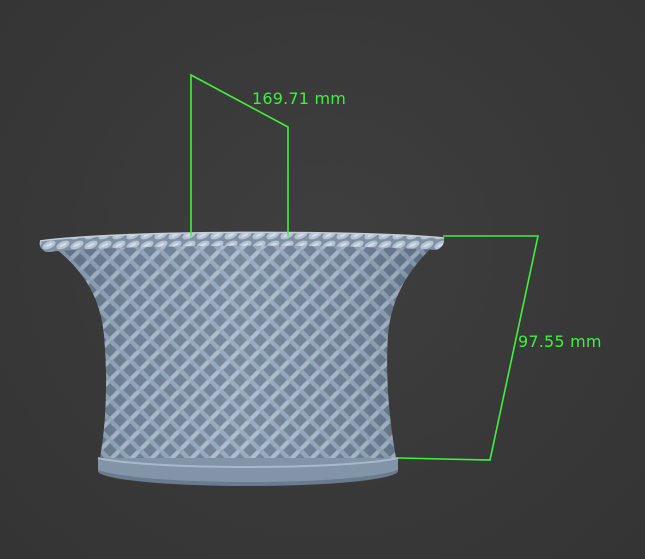  Describe the element at coordinates (560, 341) in the screenshot. I see `dimension-height-label: 97.55 mm` at that location.